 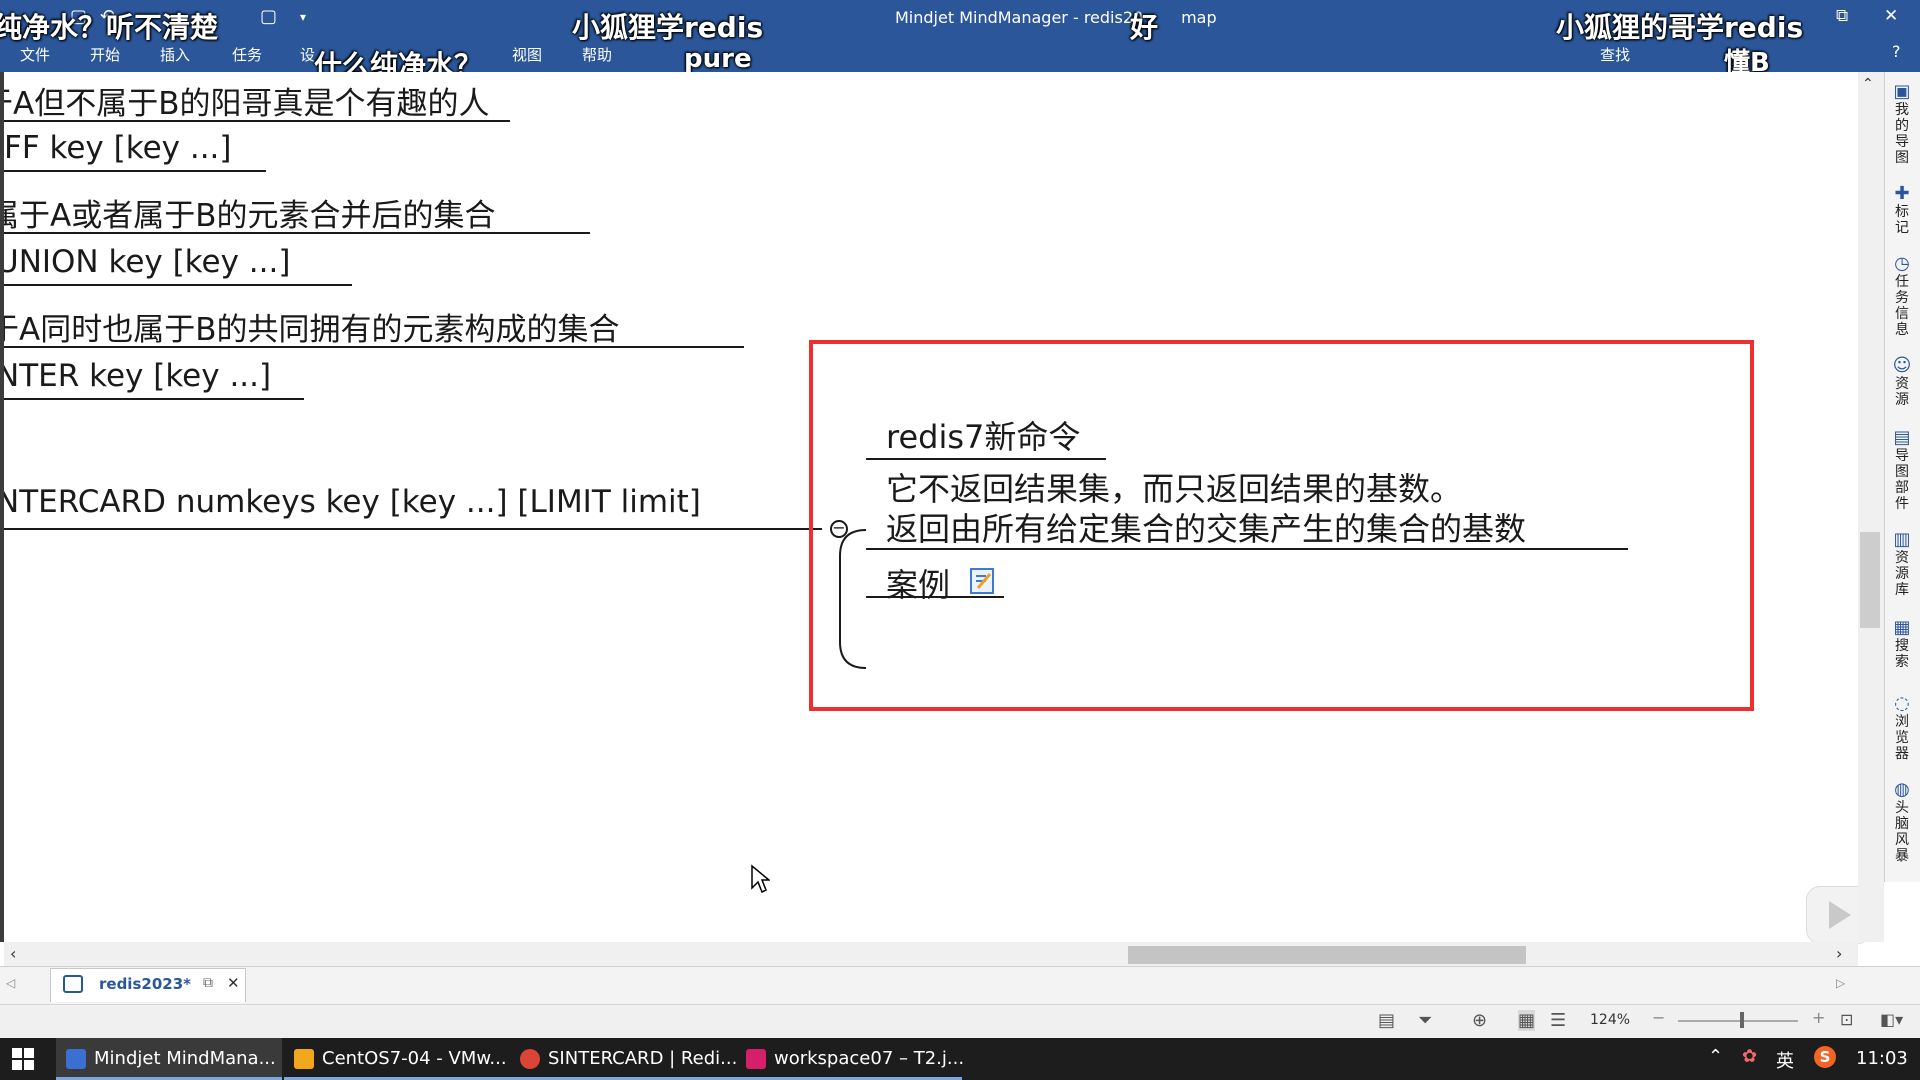 I want to click on float-tab-icon: ⧉, so click(x=208, y=983).